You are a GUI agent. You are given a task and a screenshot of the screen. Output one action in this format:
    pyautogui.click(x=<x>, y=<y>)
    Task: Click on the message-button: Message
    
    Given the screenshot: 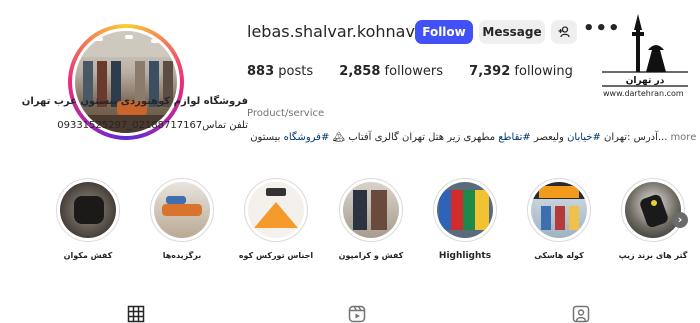 What is the action you would take?
    pyautogui.click(x=512, y=32)
    